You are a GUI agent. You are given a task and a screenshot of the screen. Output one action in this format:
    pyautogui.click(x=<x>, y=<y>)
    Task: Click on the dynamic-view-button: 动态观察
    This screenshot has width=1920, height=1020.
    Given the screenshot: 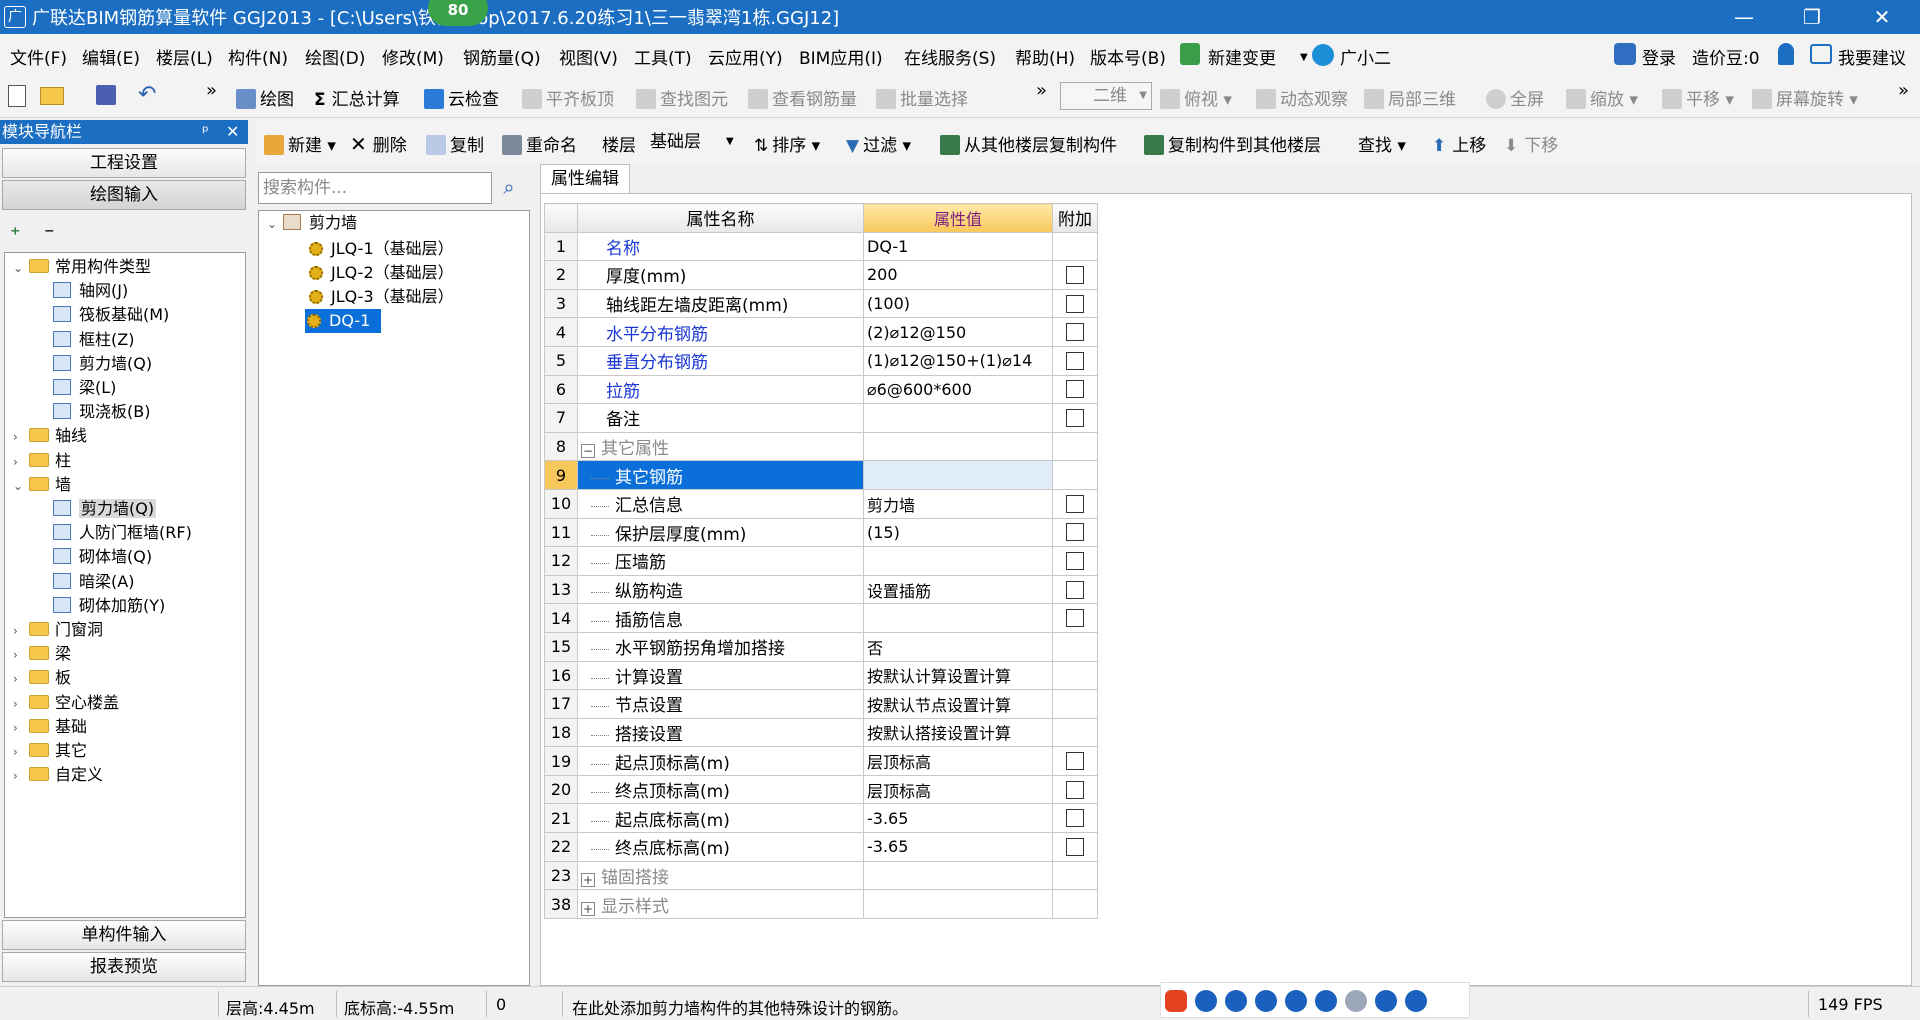 What is the action you would take?
    pyautogui.click(x=1302, y=97)
    